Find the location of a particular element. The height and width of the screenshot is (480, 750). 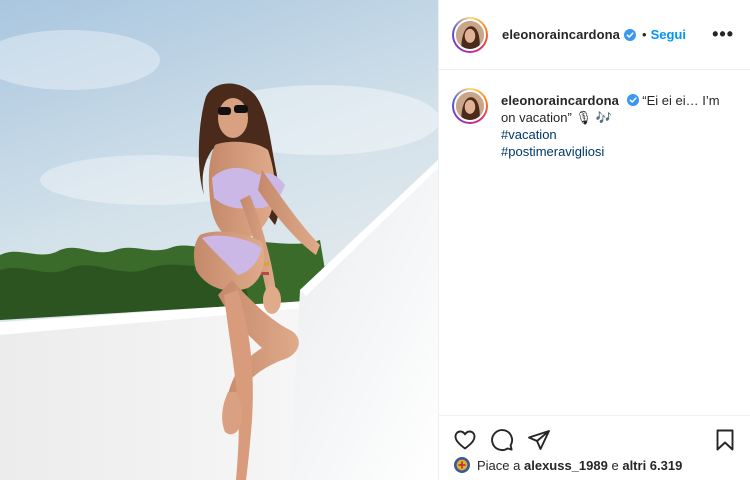

author-username: eleonoraincardona is located at coordinates (561, 34).